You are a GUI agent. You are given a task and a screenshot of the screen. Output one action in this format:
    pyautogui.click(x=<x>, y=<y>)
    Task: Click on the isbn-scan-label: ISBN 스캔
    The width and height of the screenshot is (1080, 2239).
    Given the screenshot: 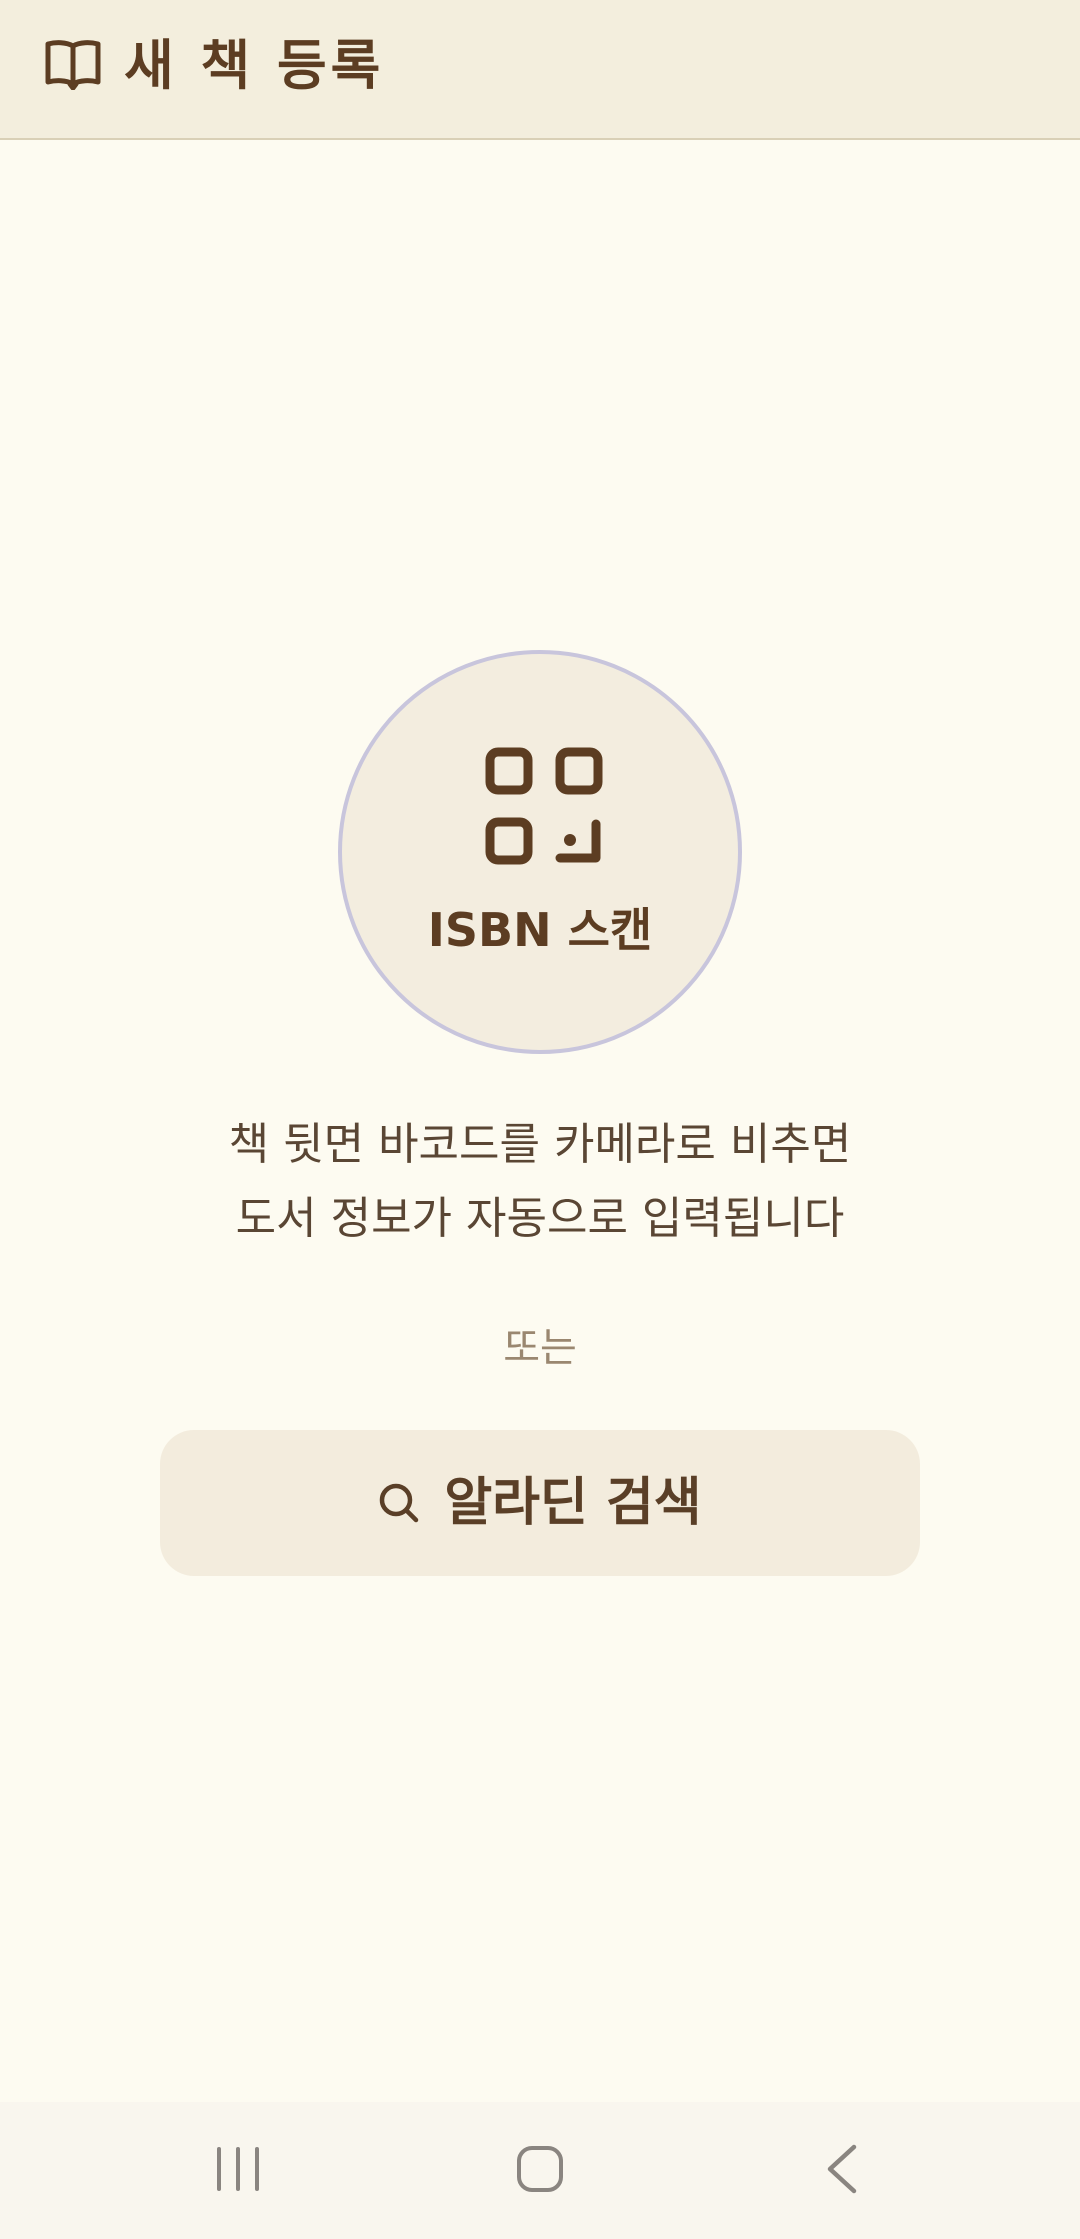 What is the action you would take?
    pyautogui.click(x=540, y=930)
    